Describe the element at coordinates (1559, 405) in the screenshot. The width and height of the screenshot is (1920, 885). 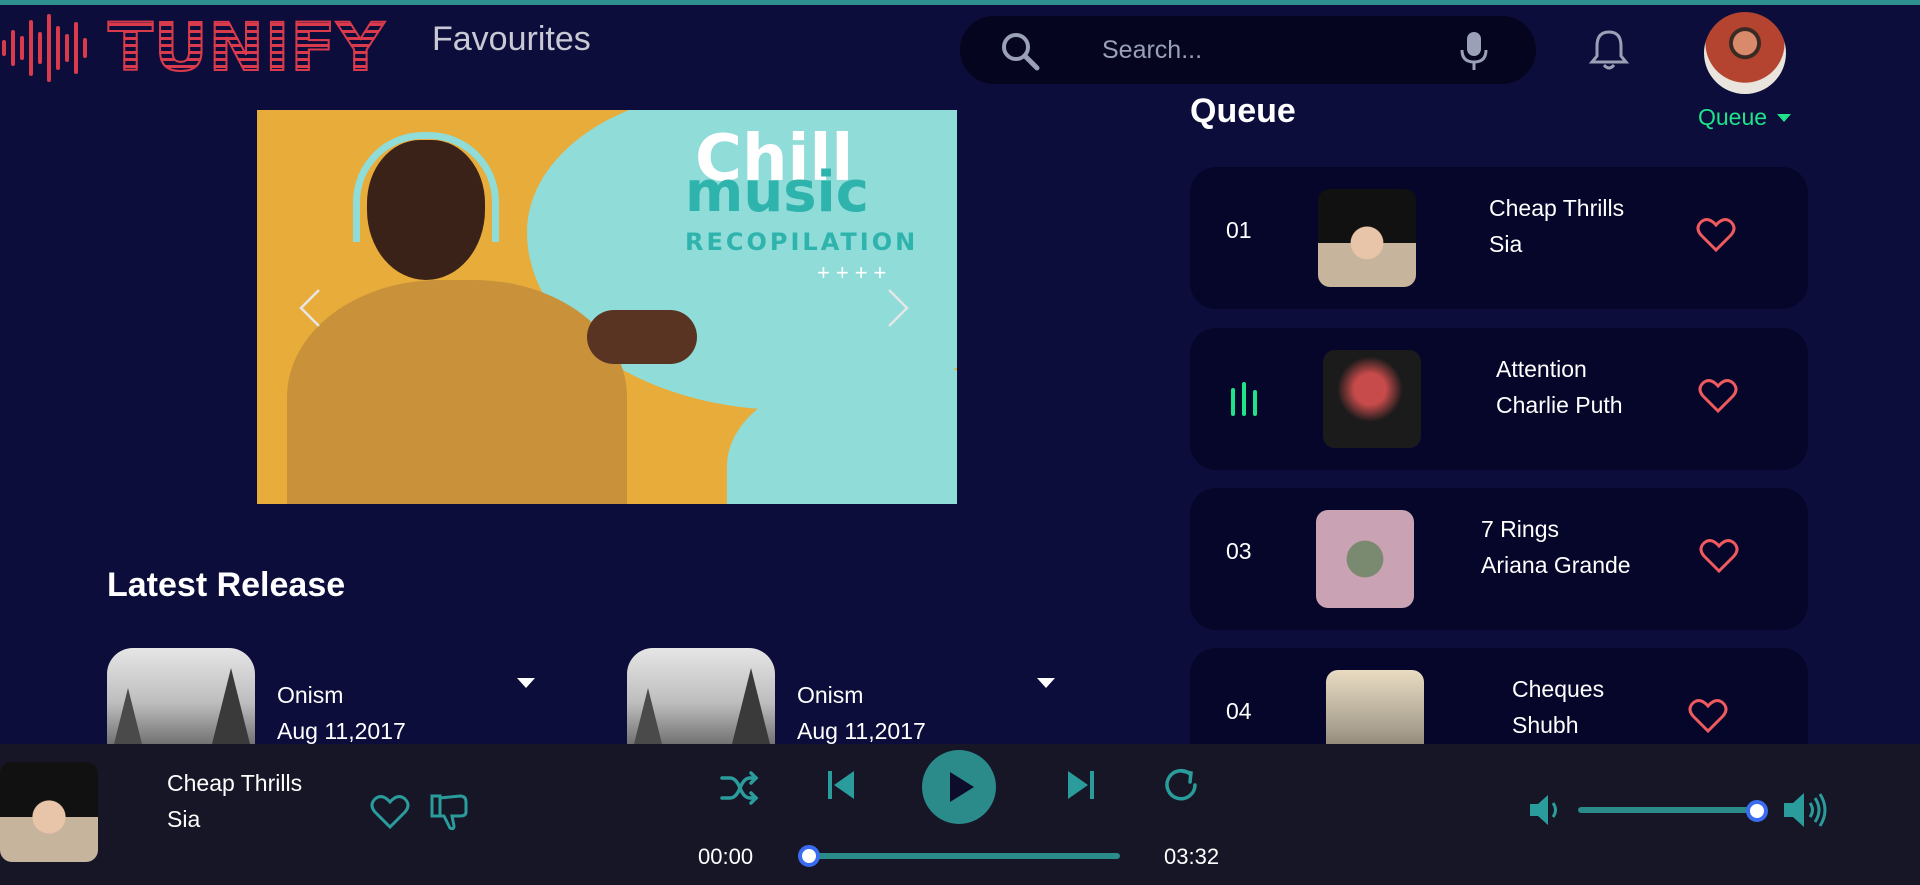
I see `queue-item-artist: Charlie Puth` at that location.